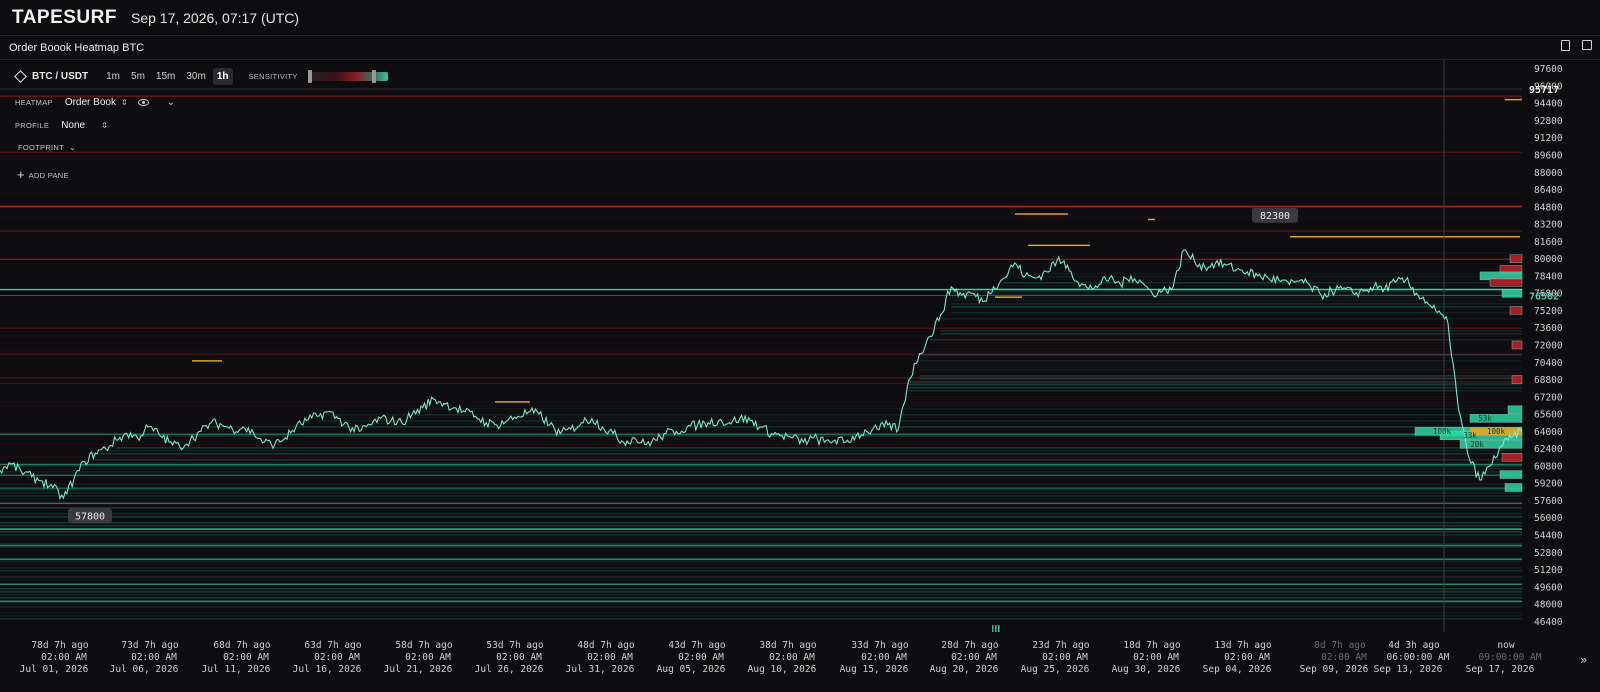  Describe the element at coordinates (1548, 69) in the screenshot. I see `y-axis-tick-label: 97600` at that location.